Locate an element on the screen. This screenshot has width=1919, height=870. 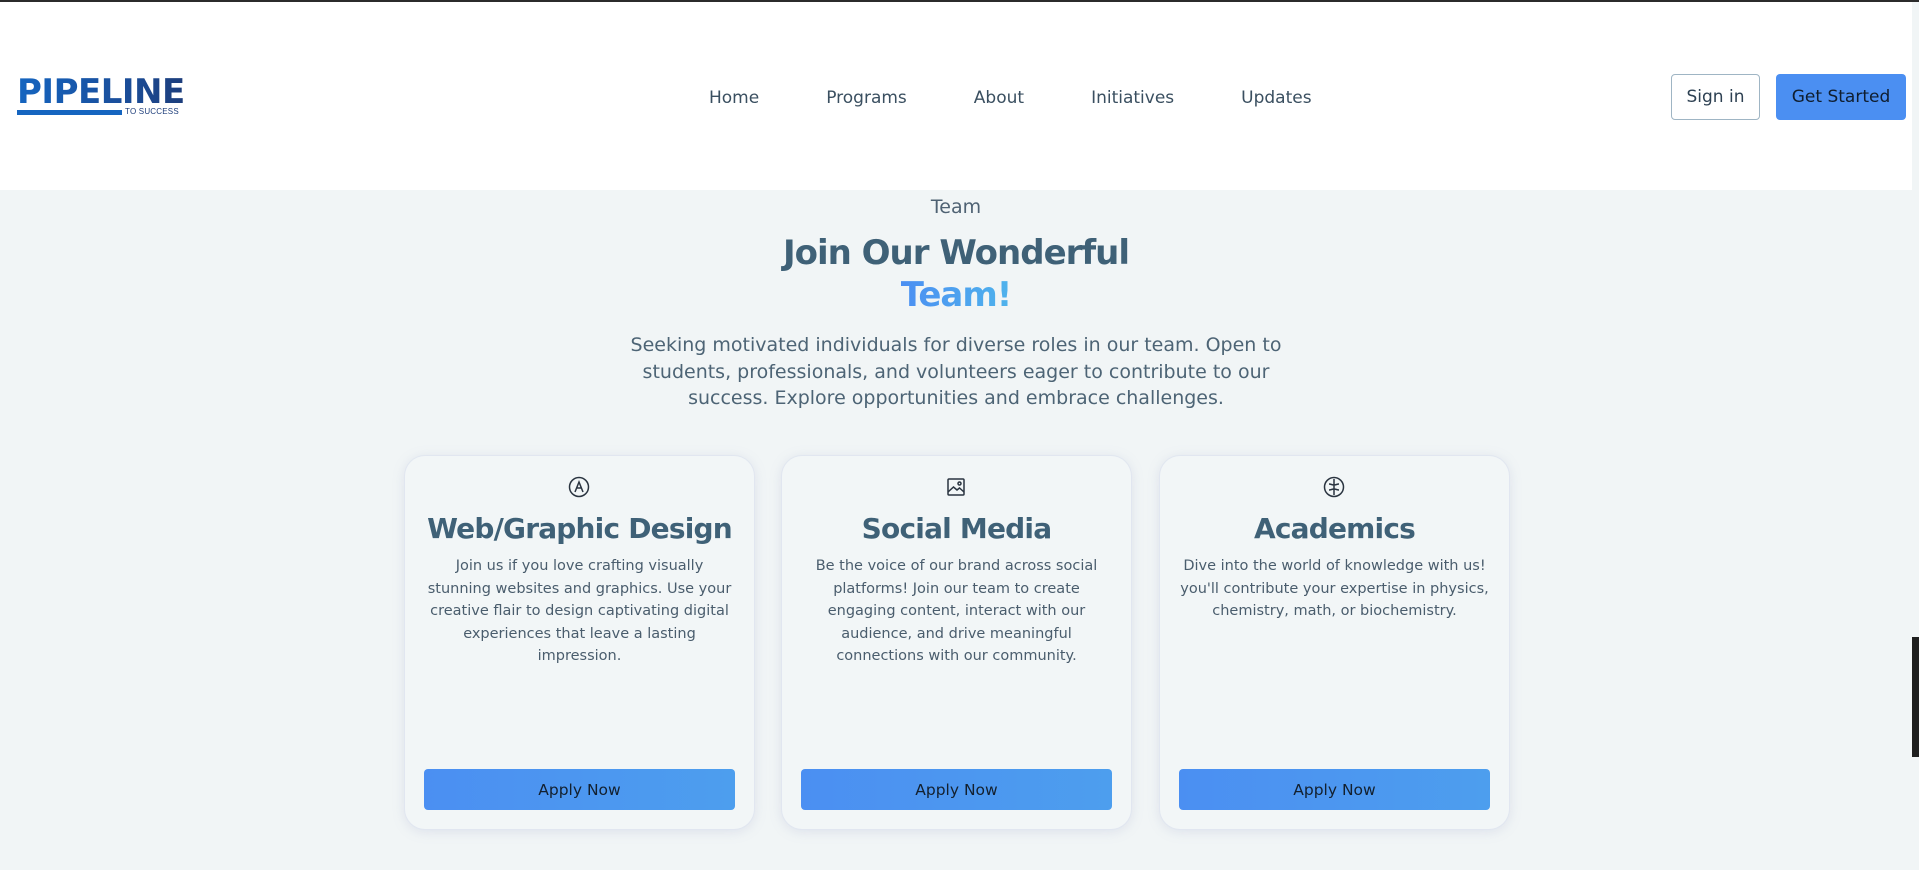
section-title-accent-wrap: Team! is located at coordinates (956, 295).